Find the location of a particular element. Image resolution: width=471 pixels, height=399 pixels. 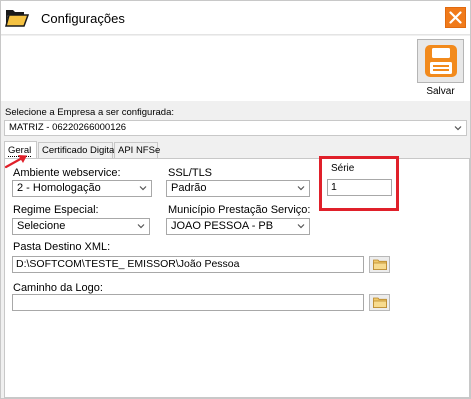

regime-select: Selecione is located at coordinates (81, 226).